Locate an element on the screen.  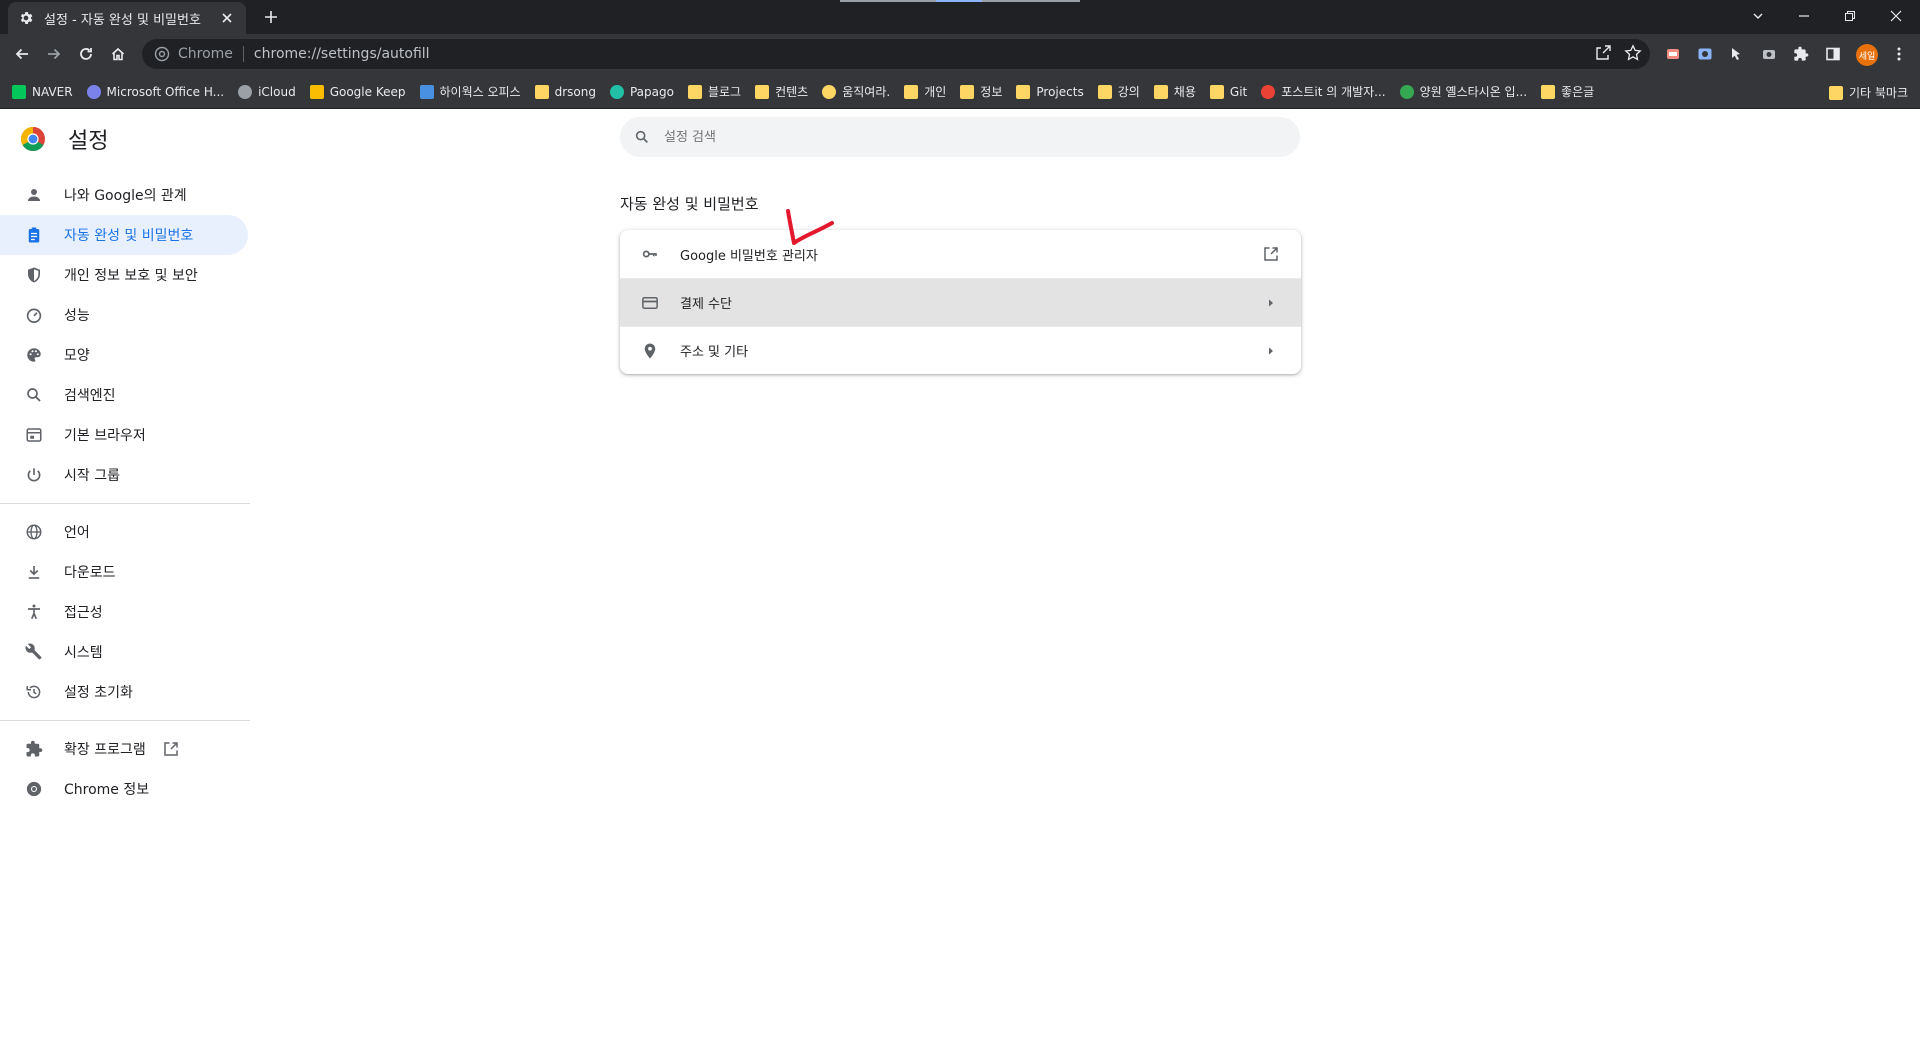
addresses-row: 주소 및 기타 is located at coordinates (960, 350).